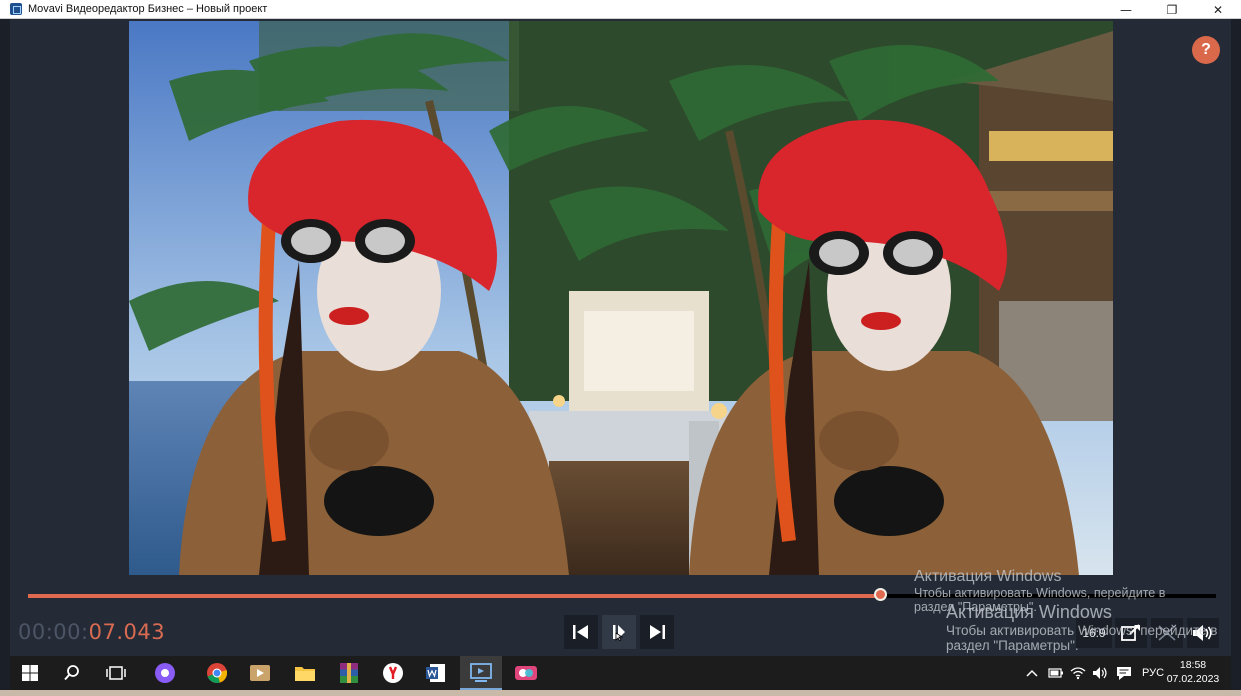 This screenshot has height=696, width=1241. I want to click on system-clock: 18:58 07.02.2023, so click(1193, 672).